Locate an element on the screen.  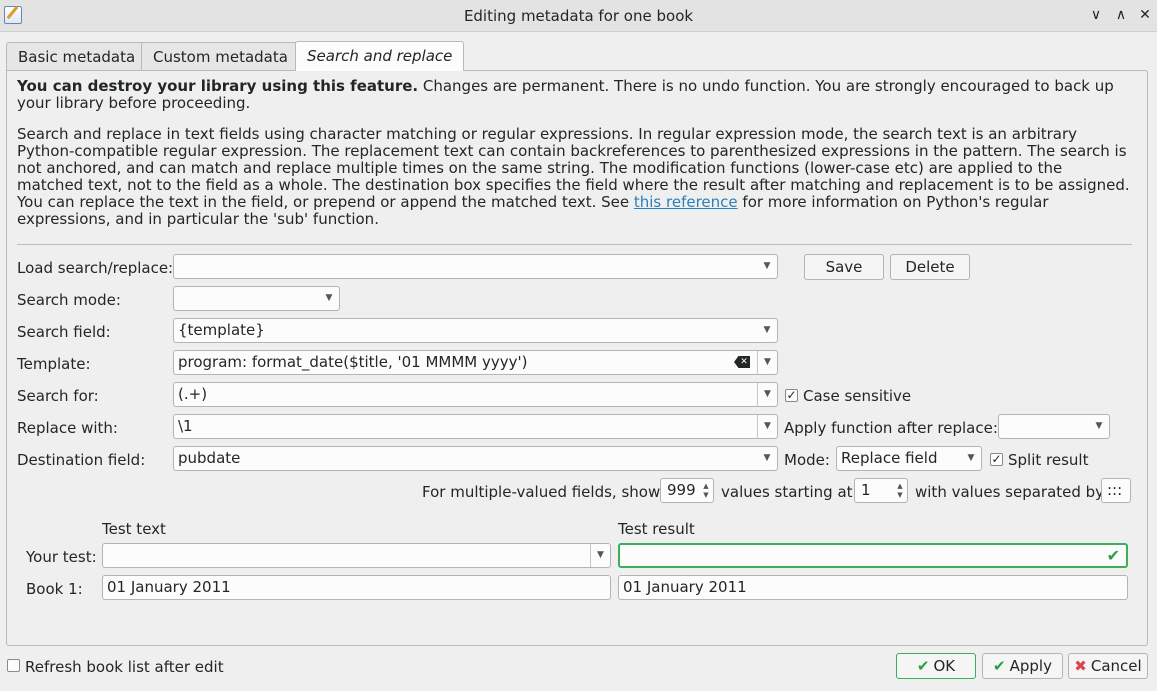
combo-value: (.+) is located at coordinates (193, 394).